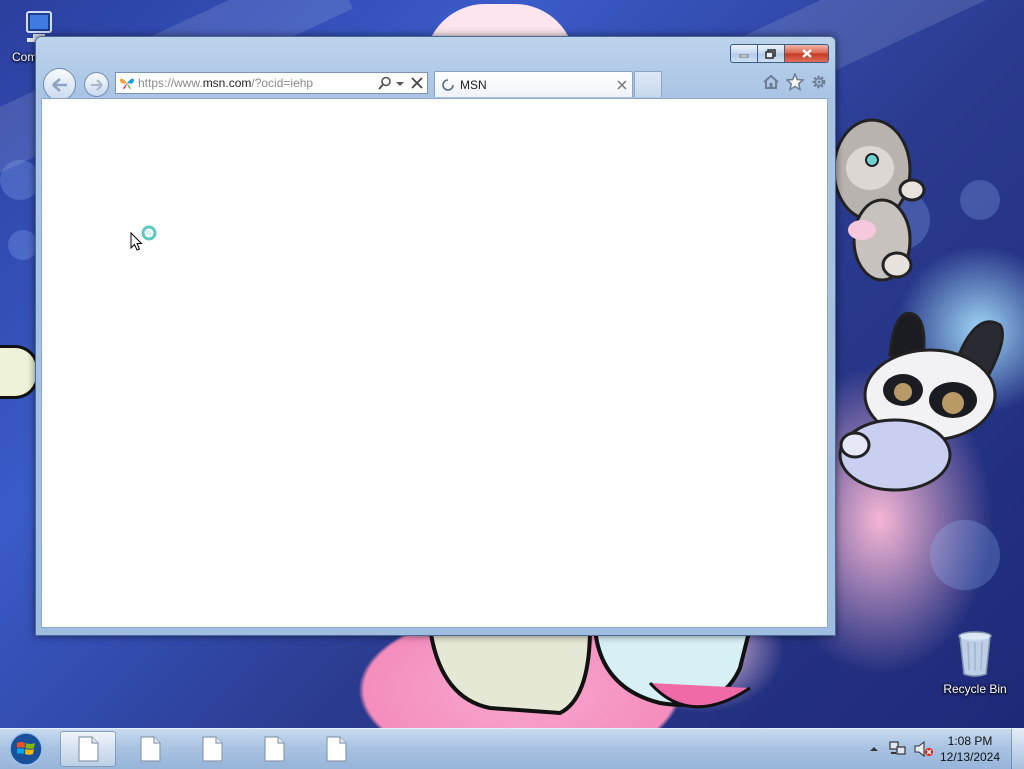  I want to click on minimize-button, so click(744, 53).